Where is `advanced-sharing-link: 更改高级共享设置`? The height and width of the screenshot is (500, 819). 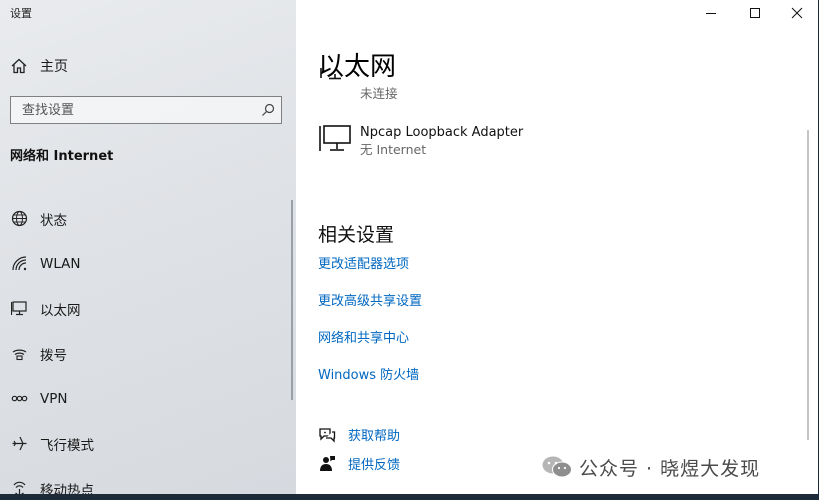 advanced-sharing-link: 更改高级共享设置 is located at coordinates (370, 299).